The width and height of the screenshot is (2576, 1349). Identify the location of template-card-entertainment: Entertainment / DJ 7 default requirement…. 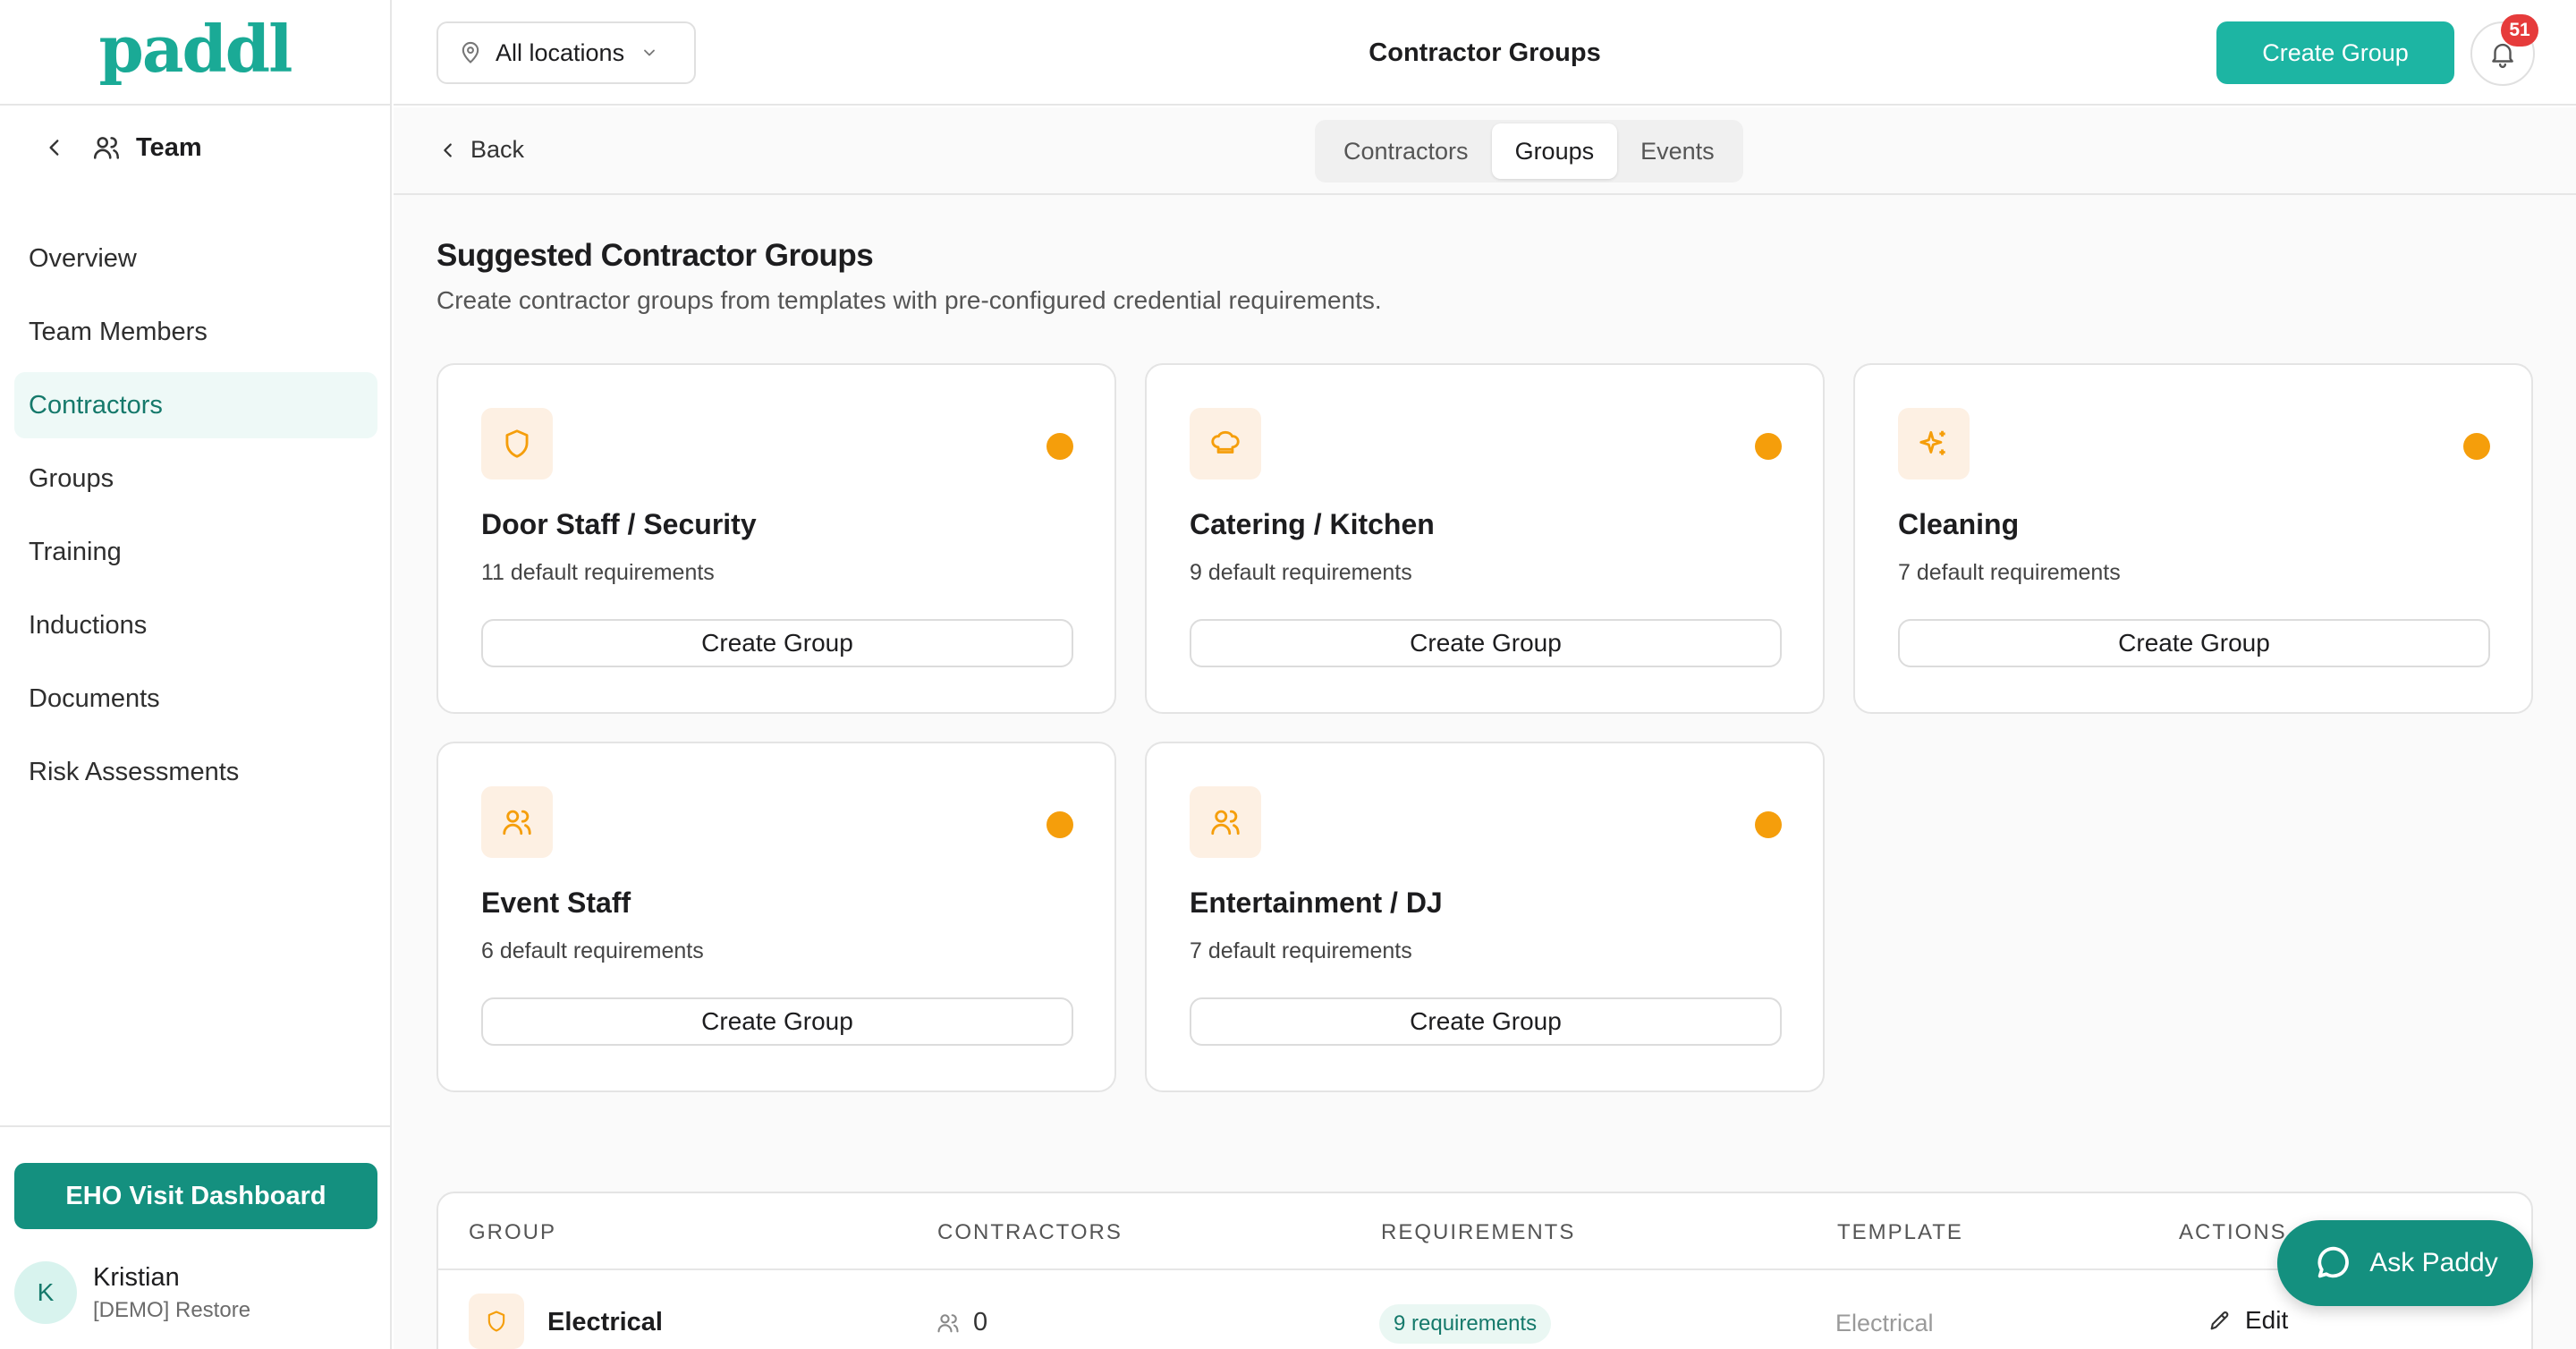
(1485, 917).